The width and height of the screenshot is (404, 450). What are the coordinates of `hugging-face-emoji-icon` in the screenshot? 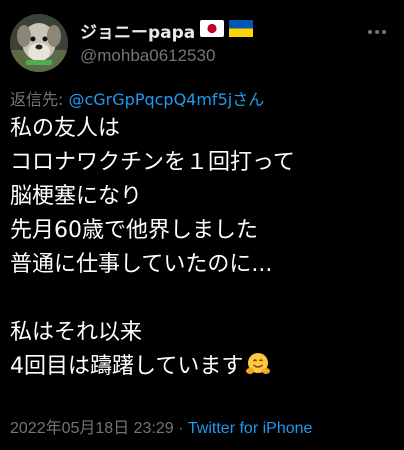 It's located at (258, 369).